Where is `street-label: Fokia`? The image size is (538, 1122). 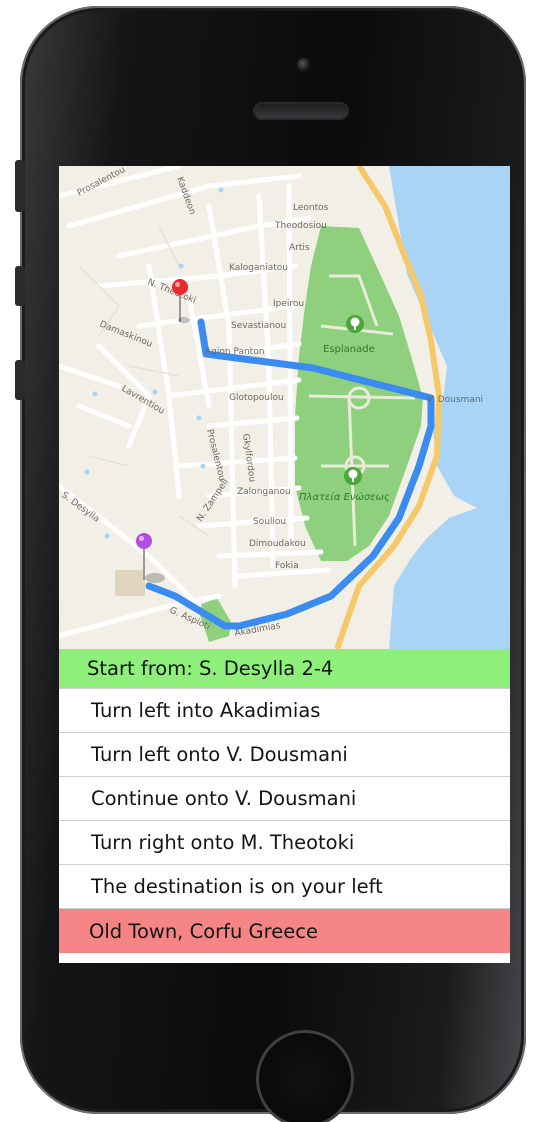 street-label: Fokia is located at coordinates (287, 566).